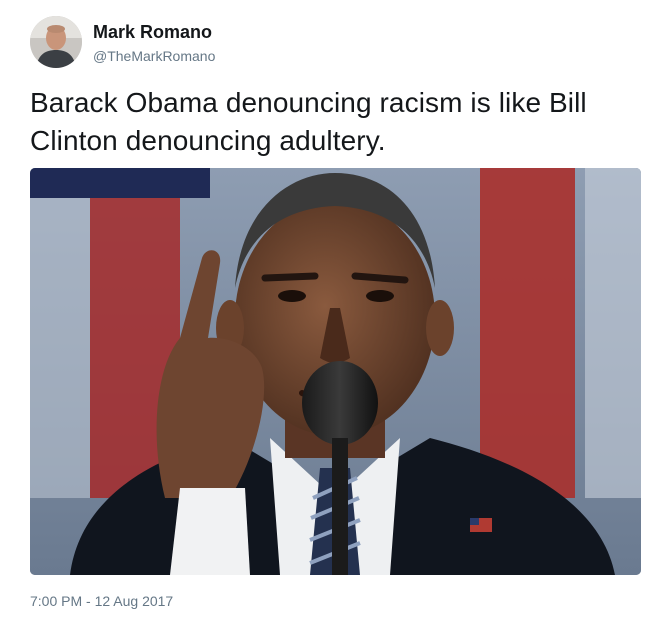 The image size is (661, 622). I want to click on author-avatar, so click(56, 42).